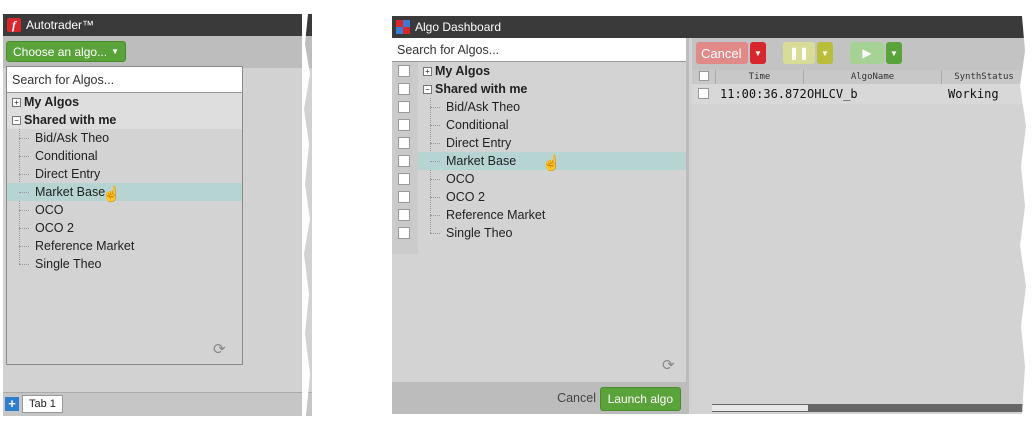  Describe the element at coordinates (760, 408) in the screenshot. I see `scrollbar-thumb` at that location.